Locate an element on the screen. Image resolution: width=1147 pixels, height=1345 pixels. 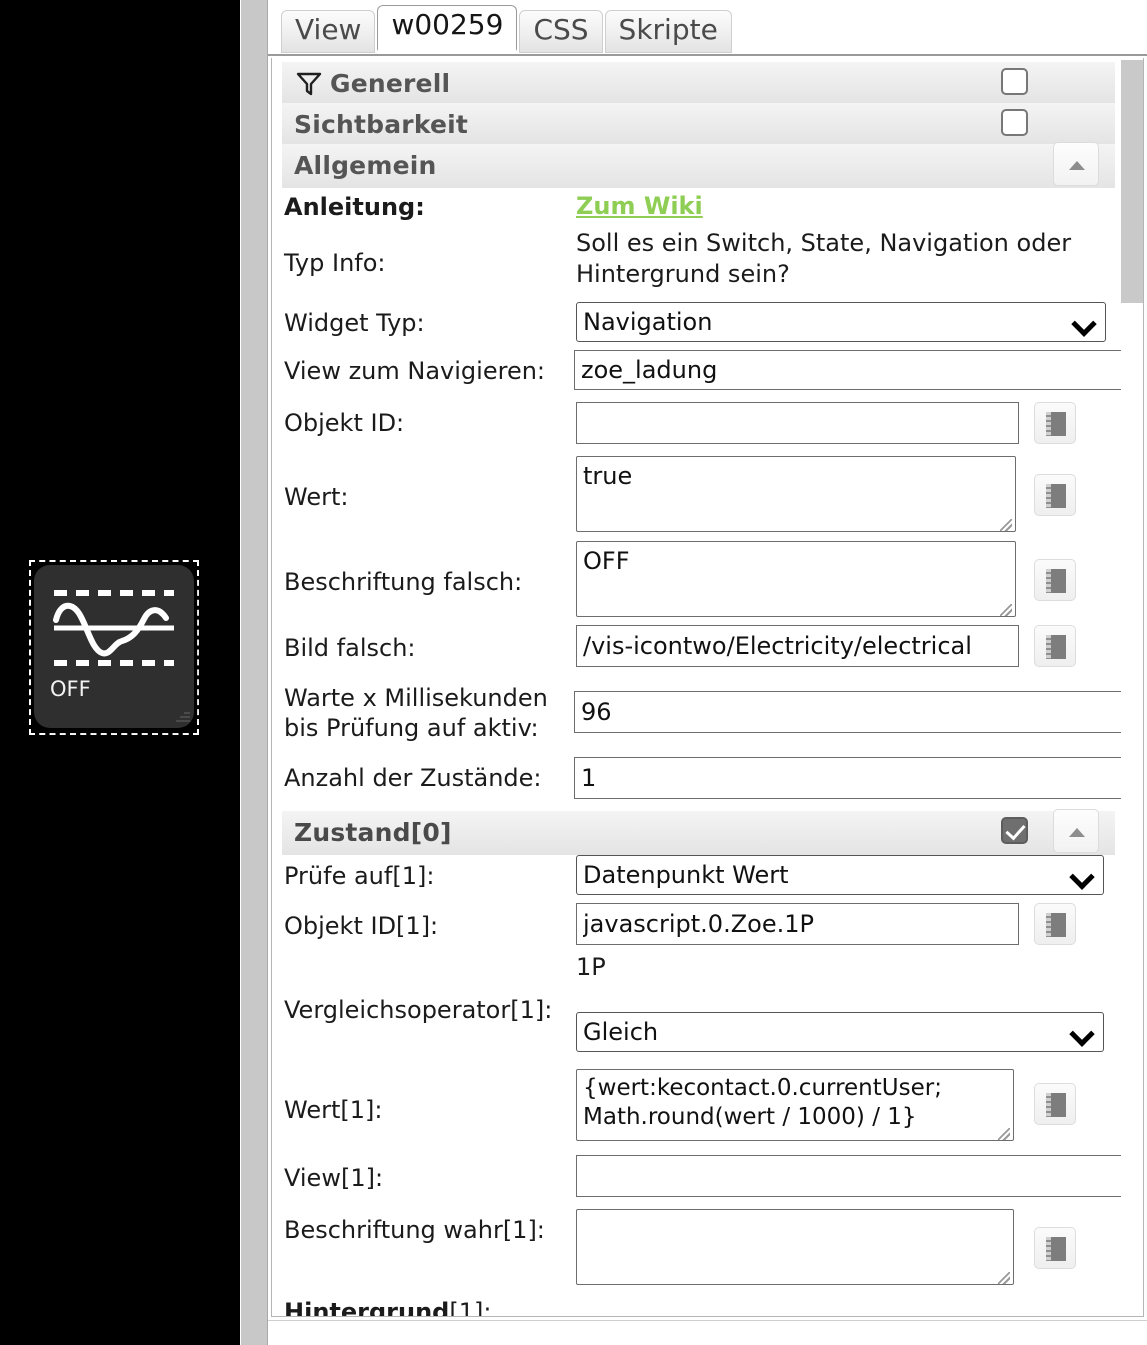
input-anzahl-zustaende is located at coordinates (858, 778).